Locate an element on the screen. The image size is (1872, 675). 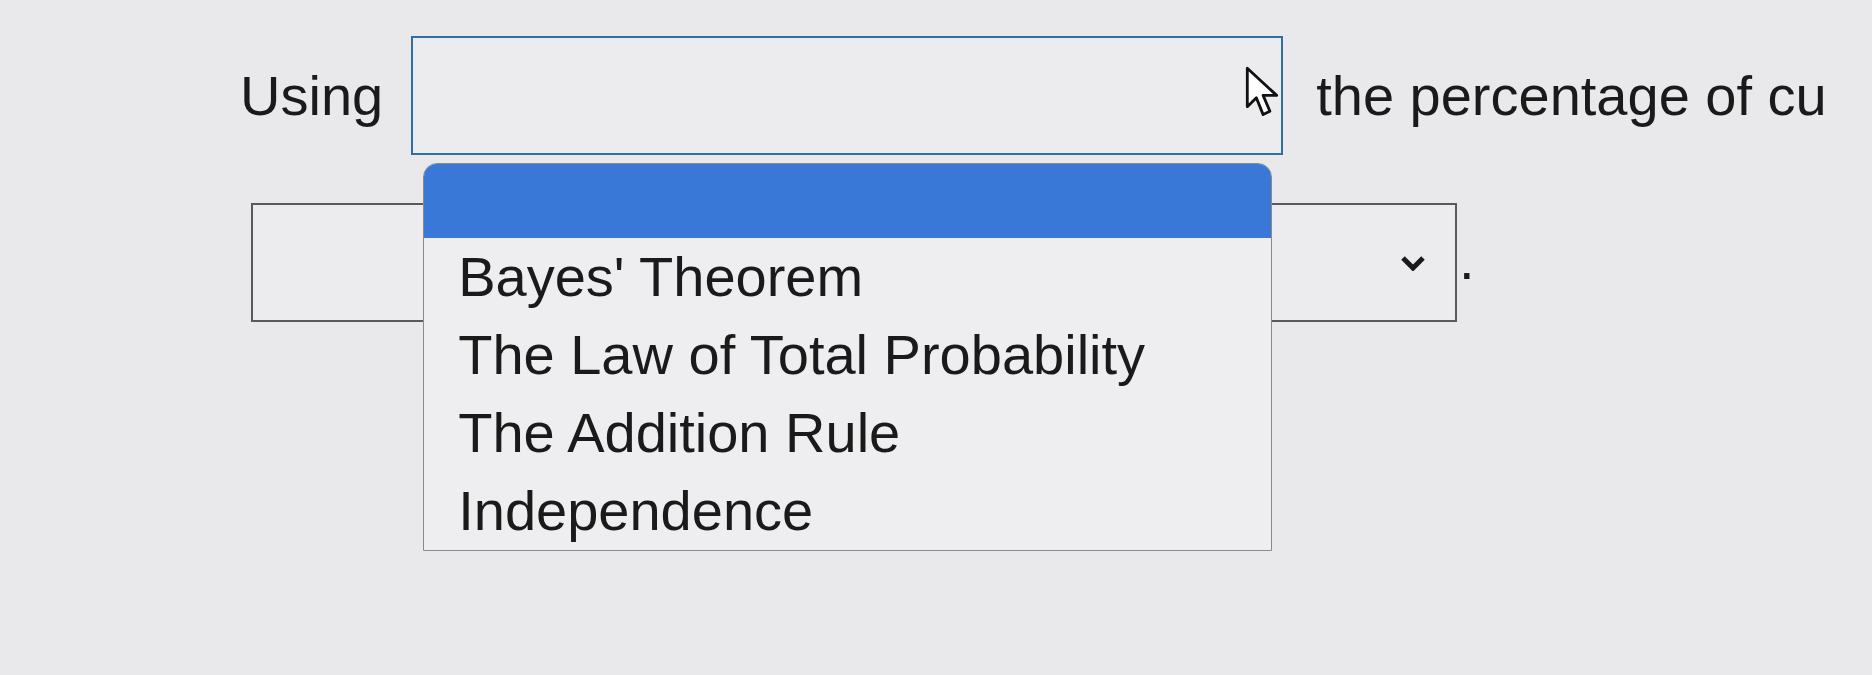
dropdown-select is located at coordinates (847, 95).